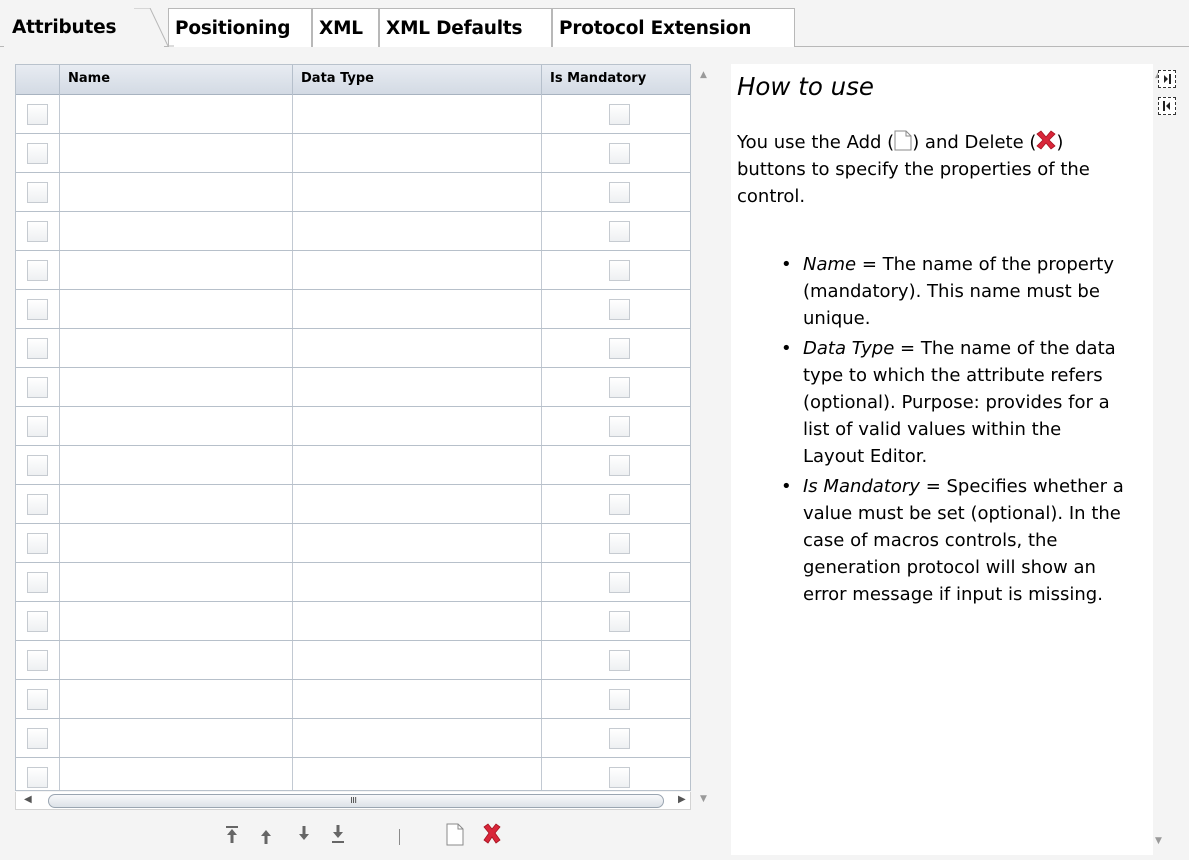 The image size is (1189, 860). What do you see at coordinates (1158, 841) in the screenshot?
I see `scroll-down-arrow-icon: ▼` at bounding box center [1158, 841].